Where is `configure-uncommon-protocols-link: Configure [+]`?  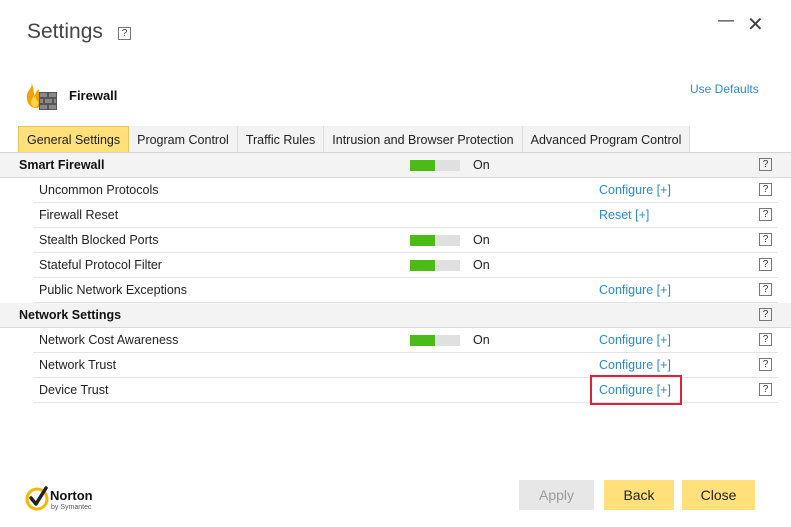 configure-uncommon-protocols-link: Configure [+] is located at coordinates (635, 190).